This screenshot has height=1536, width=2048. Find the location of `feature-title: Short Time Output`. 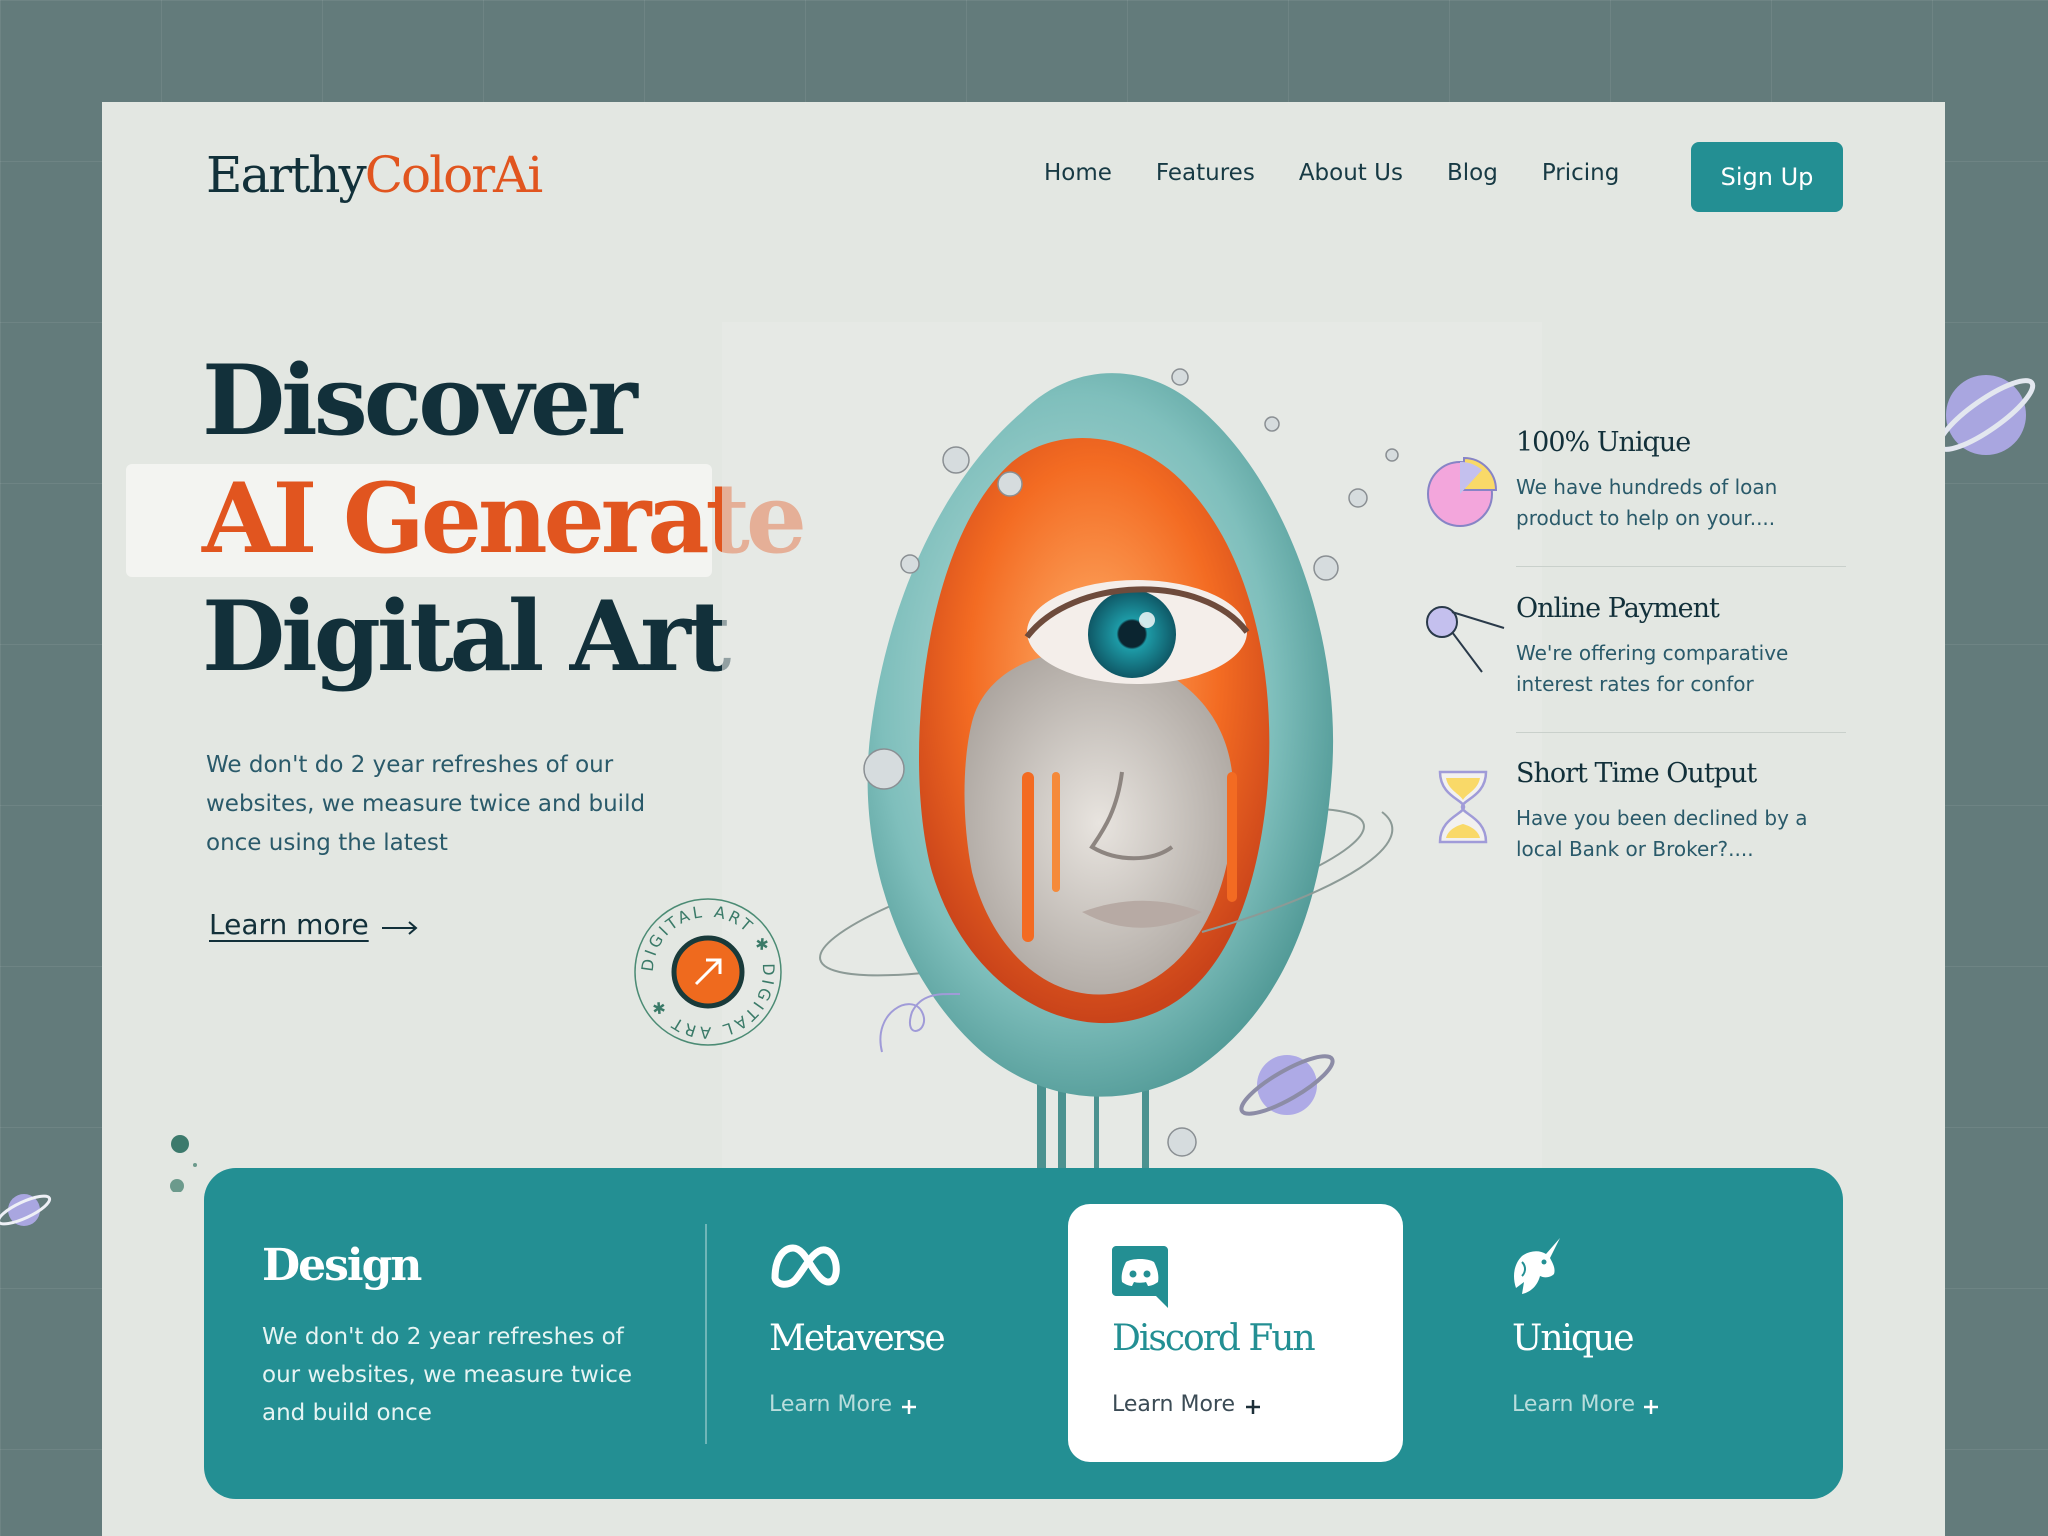

feature-title: Short Time Output is located at coordinates (1636, 773).